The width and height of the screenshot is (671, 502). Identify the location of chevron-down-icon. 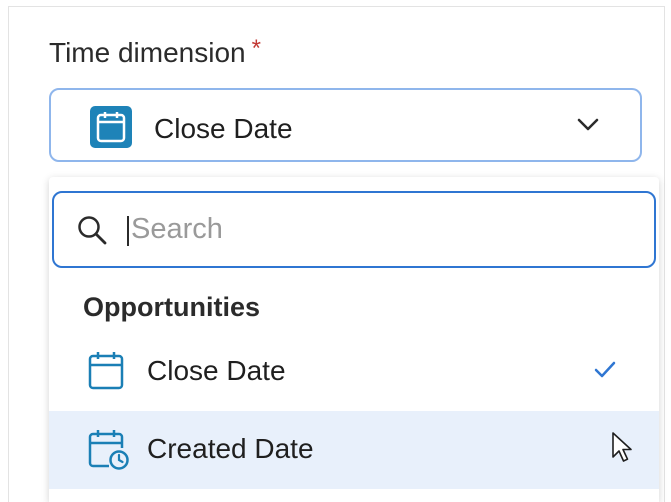
(588, 127).